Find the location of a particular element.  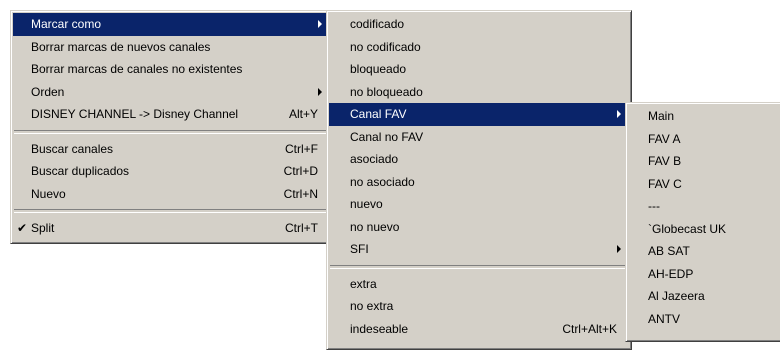

menu-item-sfi: SFI is located at coordinates (479, 249).